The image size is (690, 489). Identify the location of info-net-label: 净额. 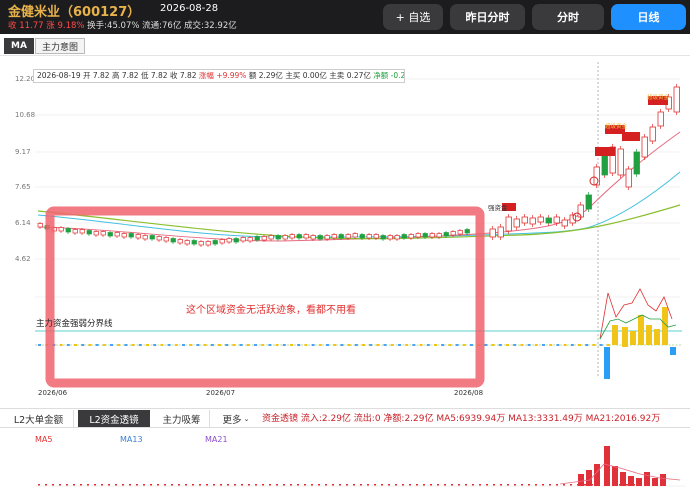
(381, 75).